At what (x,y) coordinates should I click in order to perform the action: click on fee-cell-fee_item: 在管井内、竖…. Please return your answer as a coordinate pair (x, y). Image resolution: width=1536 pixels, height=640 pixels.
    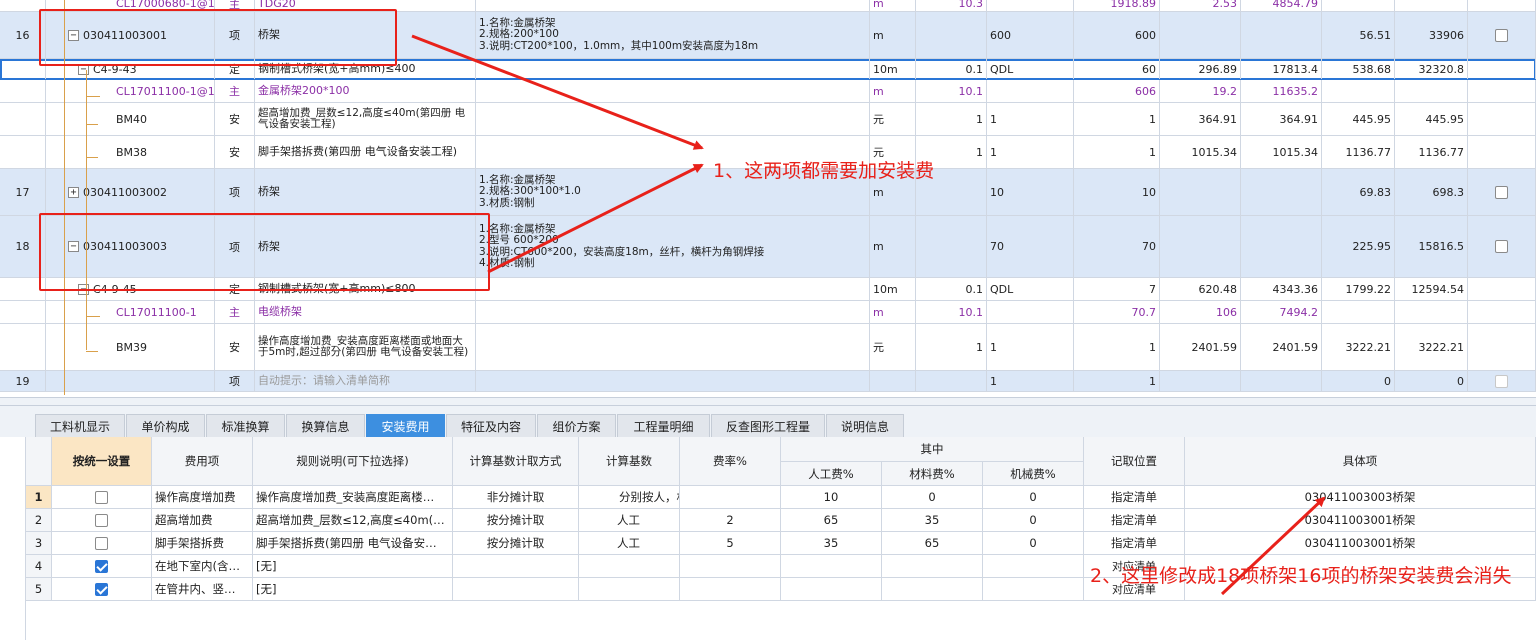
    Looking at the image, I should click on (202, 589).